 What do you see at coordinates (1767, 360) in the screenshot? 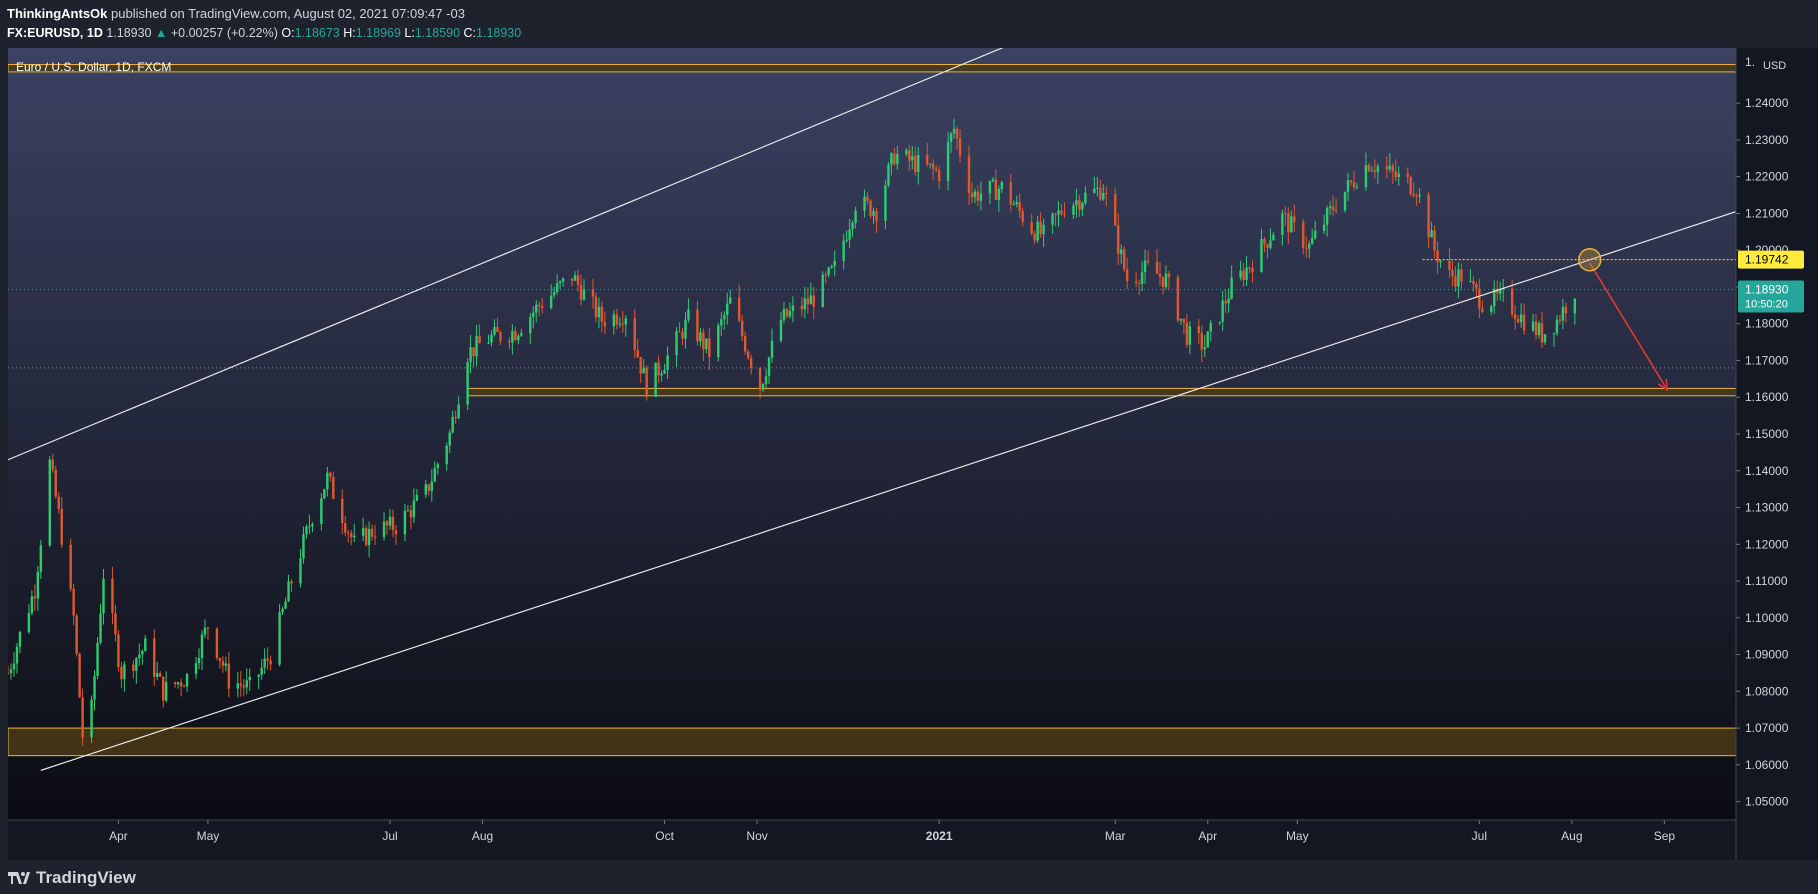
I see `y-tick-label: 1.17000` at bounding box center [1767, 360].